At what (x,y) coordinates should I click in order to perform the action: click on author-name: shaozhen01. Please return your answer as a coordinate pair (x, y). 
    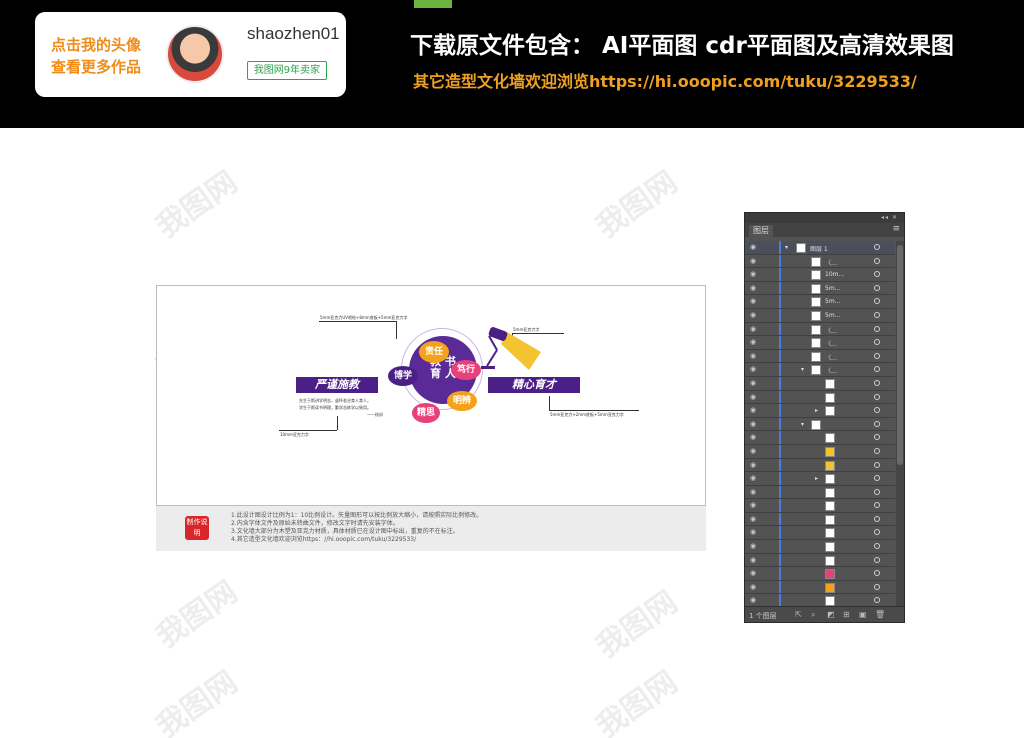
    Looking at the image, I should click on (293, 34).